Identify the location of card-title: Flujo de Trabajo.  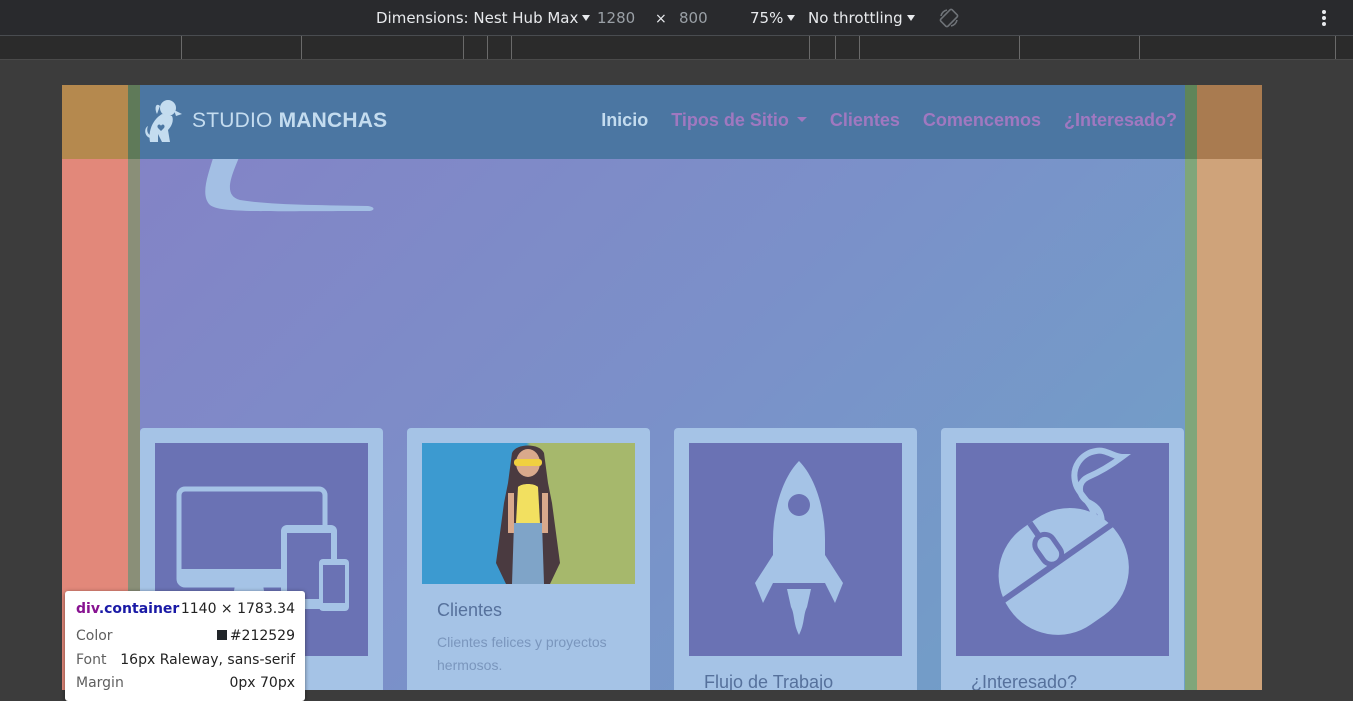
(769, 681).